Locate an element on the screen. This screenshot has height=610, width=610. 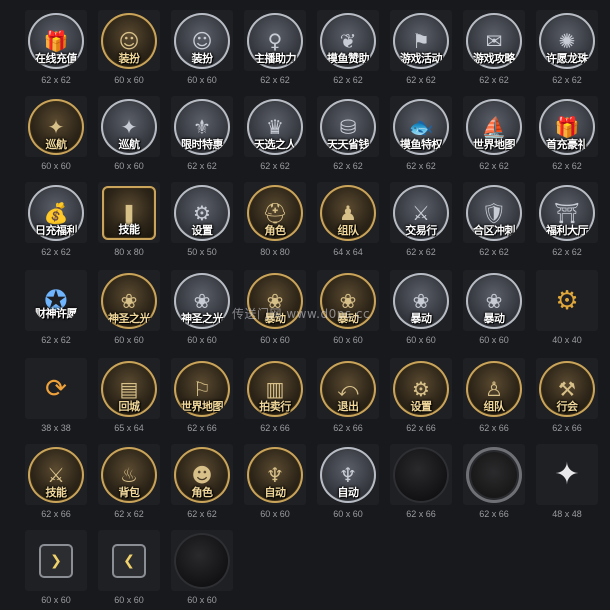
crit-rage-gray-icon: ❀ 暴动 is located at coordinates (421, 300).